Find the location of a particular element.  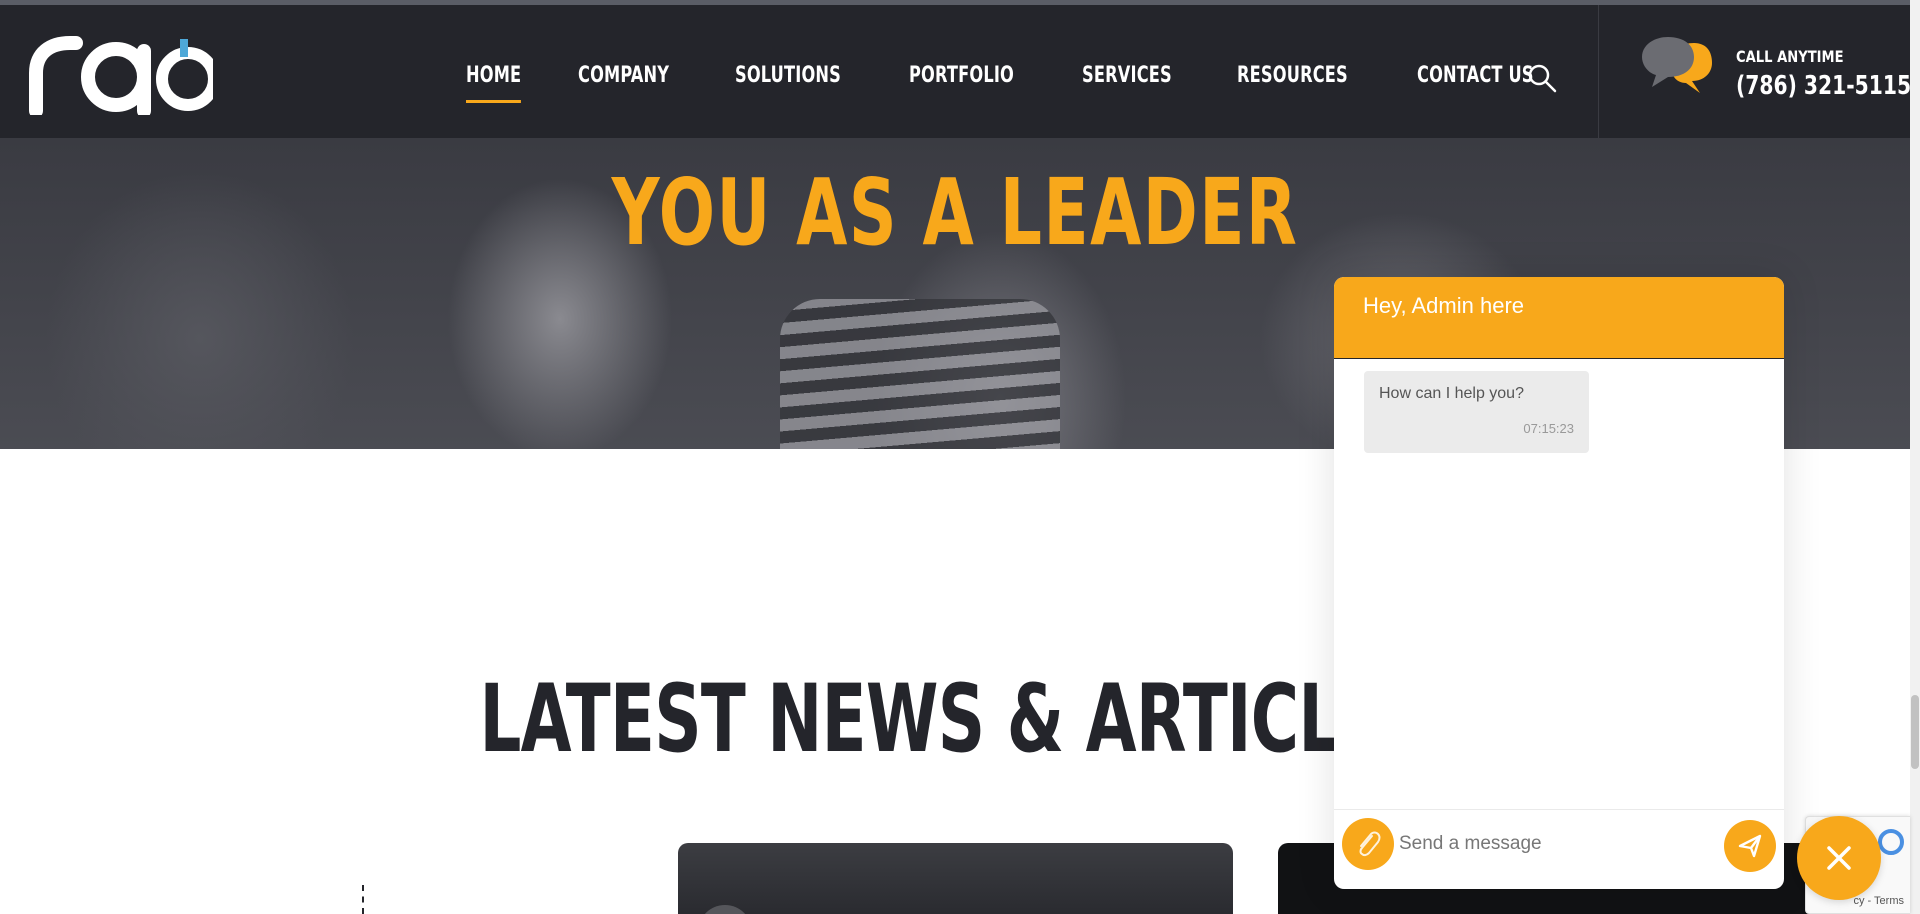

nav-item-resources: RESOURCES is located at coordinates (1292, 75).